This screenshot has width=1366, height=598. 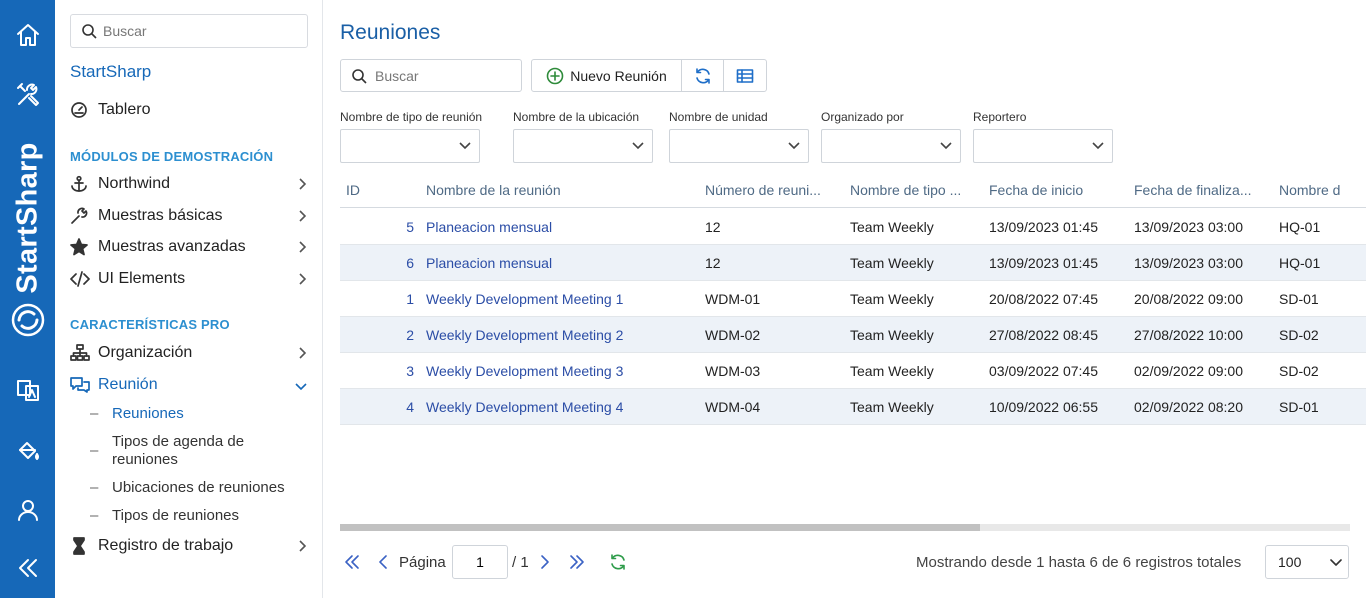 I want to click on filter-label: Reportero, so click(x=1000, y=117).